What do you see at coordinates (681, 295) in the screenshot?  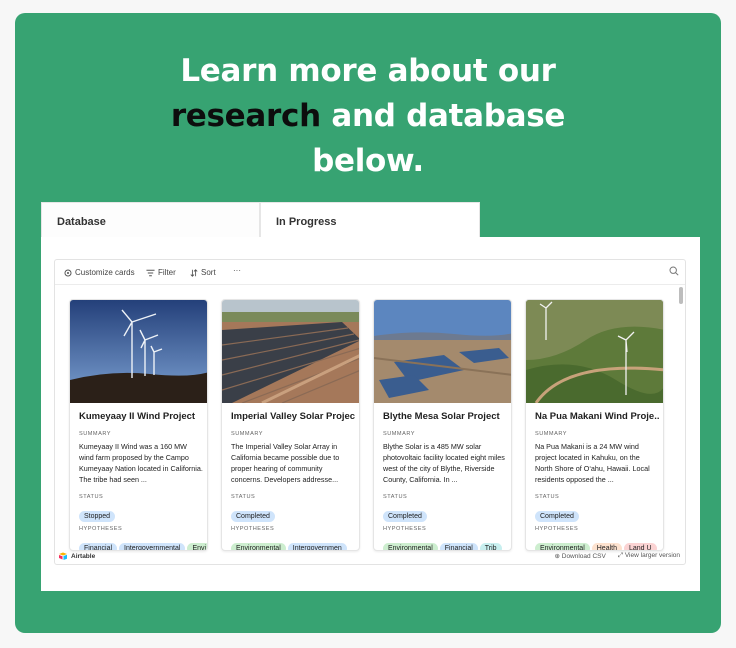 I see `scrollbar` at bounding box center [681, 295].